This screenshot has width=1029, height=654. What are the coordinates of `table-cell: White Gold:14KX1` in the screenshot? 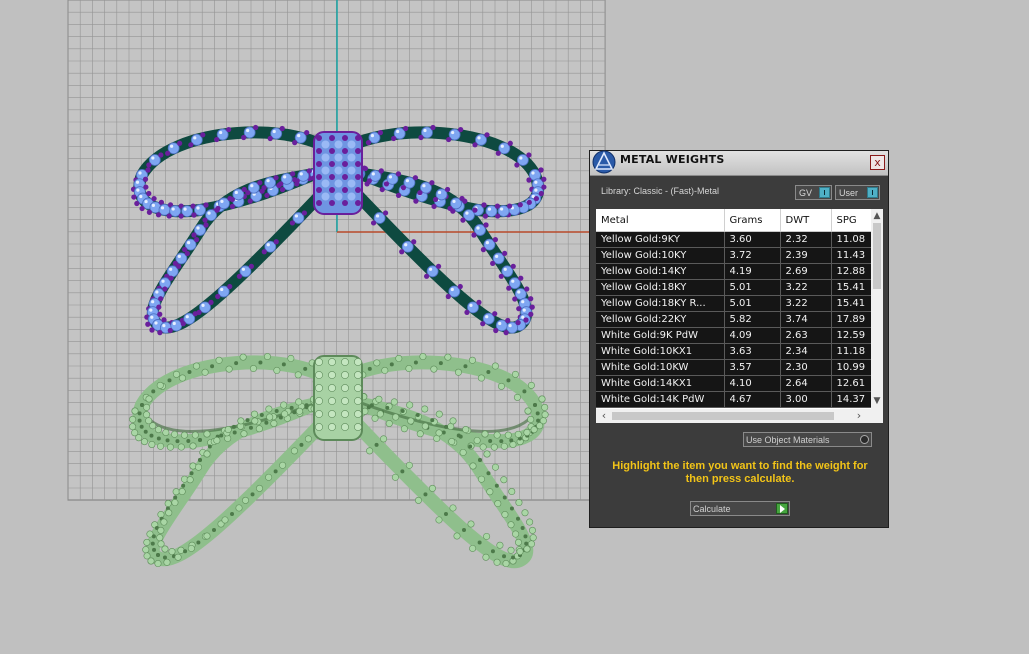 It's located at (660, 383).